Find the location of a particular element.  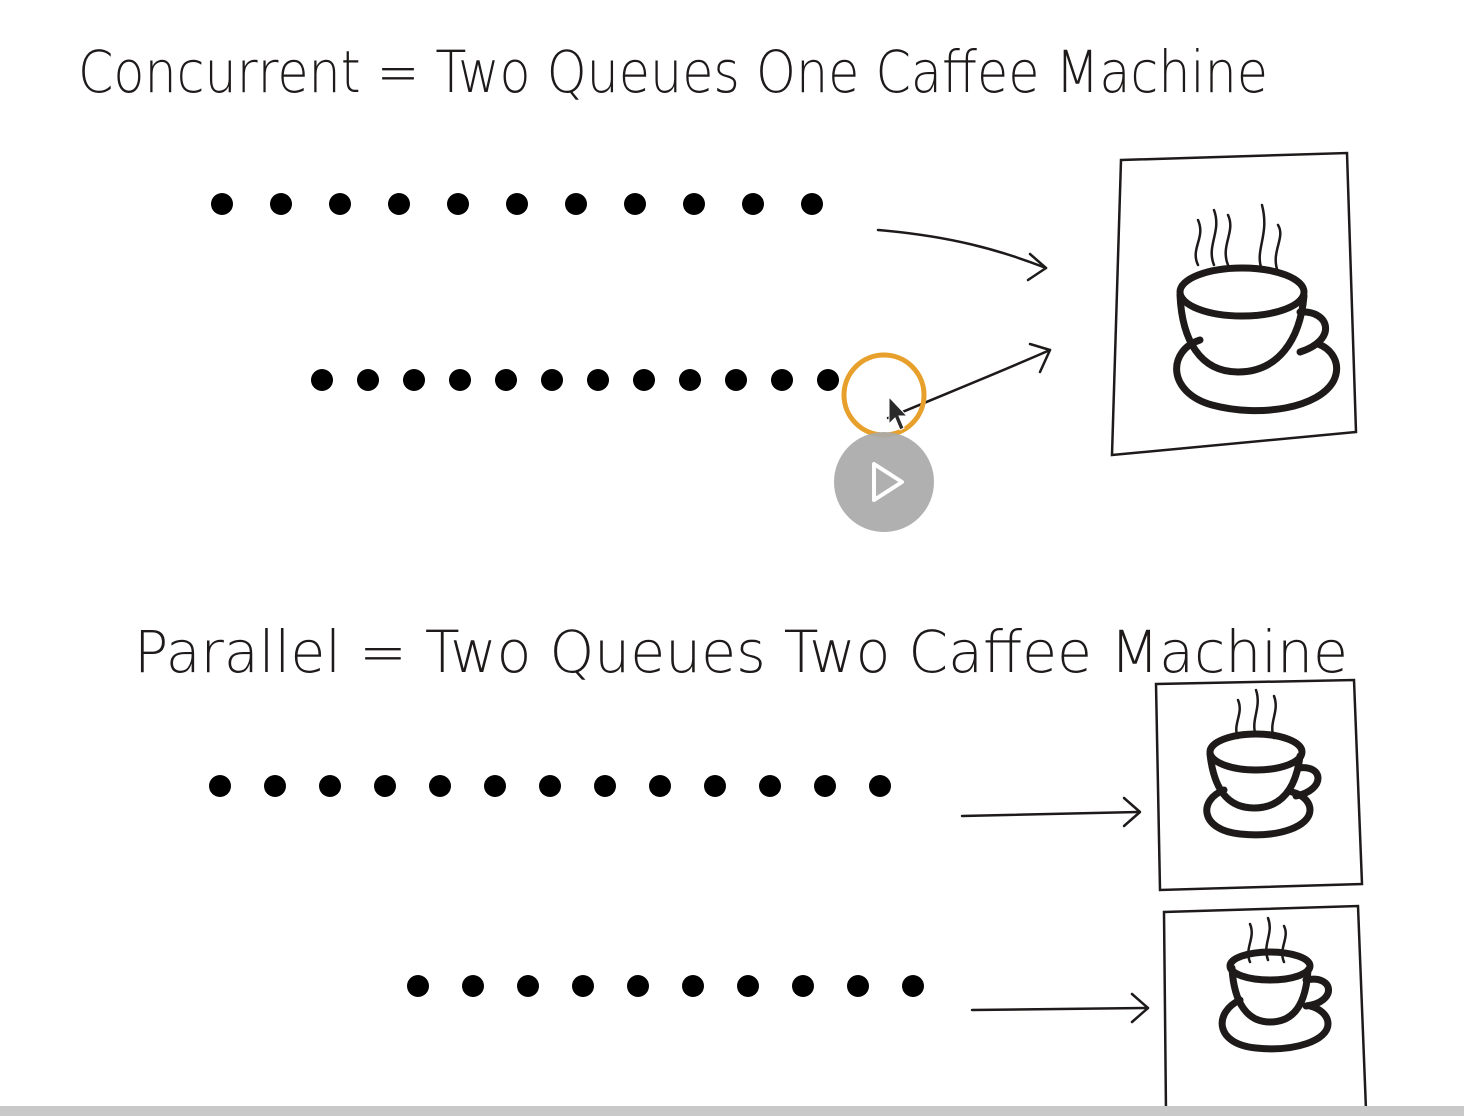

mouse-cursor-highlight is located at coordinates (884, 395).